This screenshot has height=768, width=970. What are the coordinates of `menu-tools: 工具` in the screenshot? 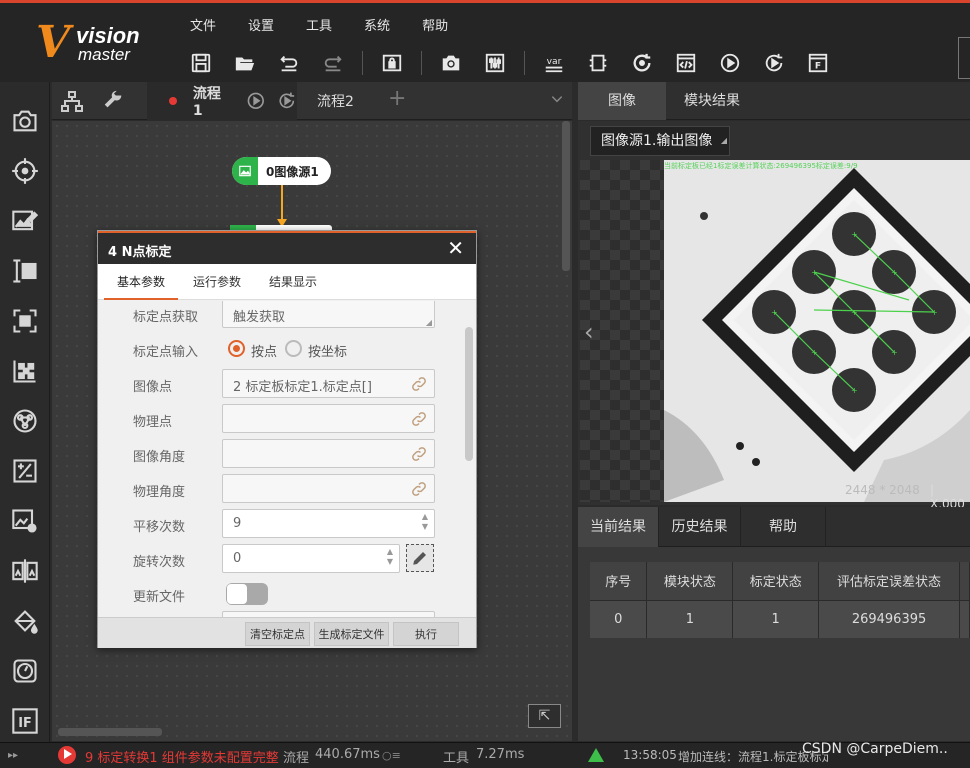 It's located at (319, 25).